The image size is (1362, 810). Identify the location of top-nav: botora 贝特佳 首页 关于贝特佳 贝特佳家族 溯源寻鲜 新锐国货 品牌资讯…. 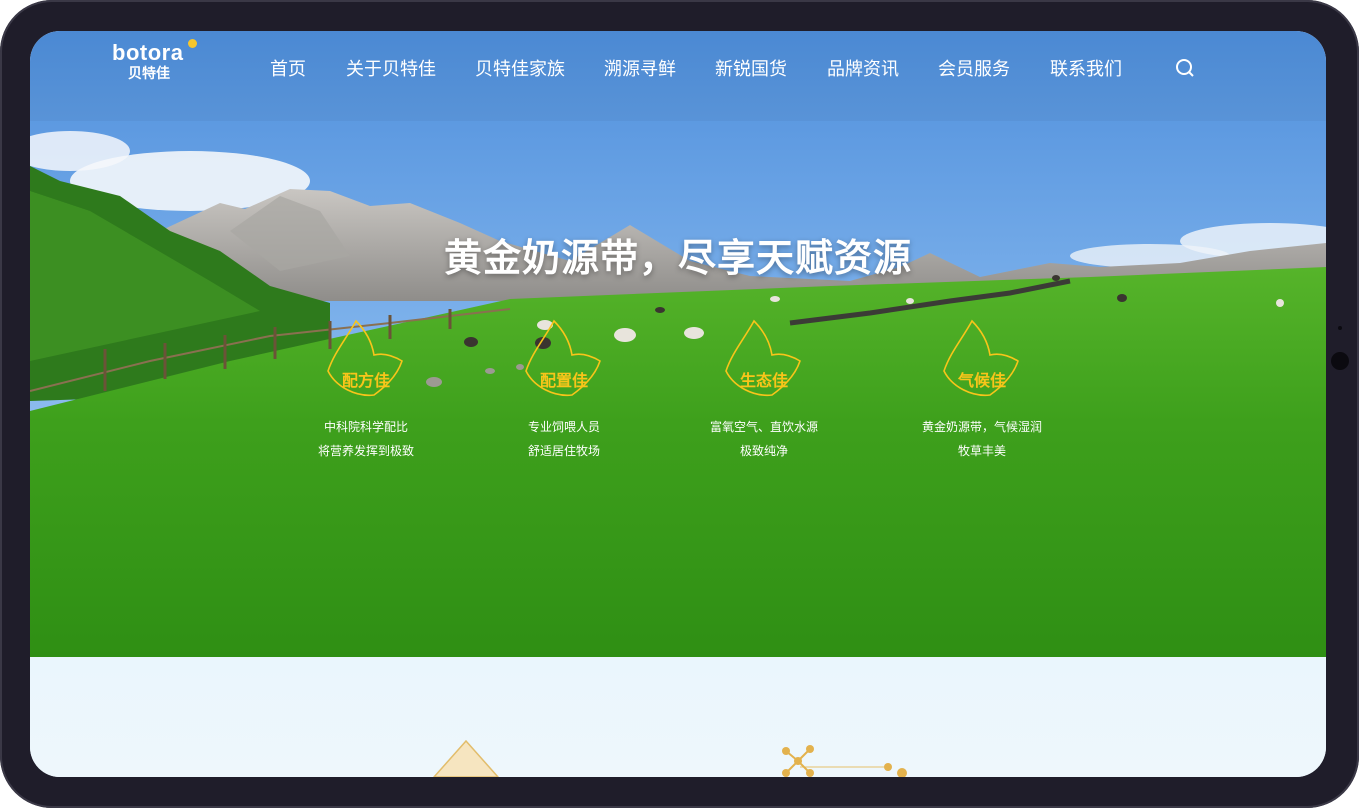
(678, 69).